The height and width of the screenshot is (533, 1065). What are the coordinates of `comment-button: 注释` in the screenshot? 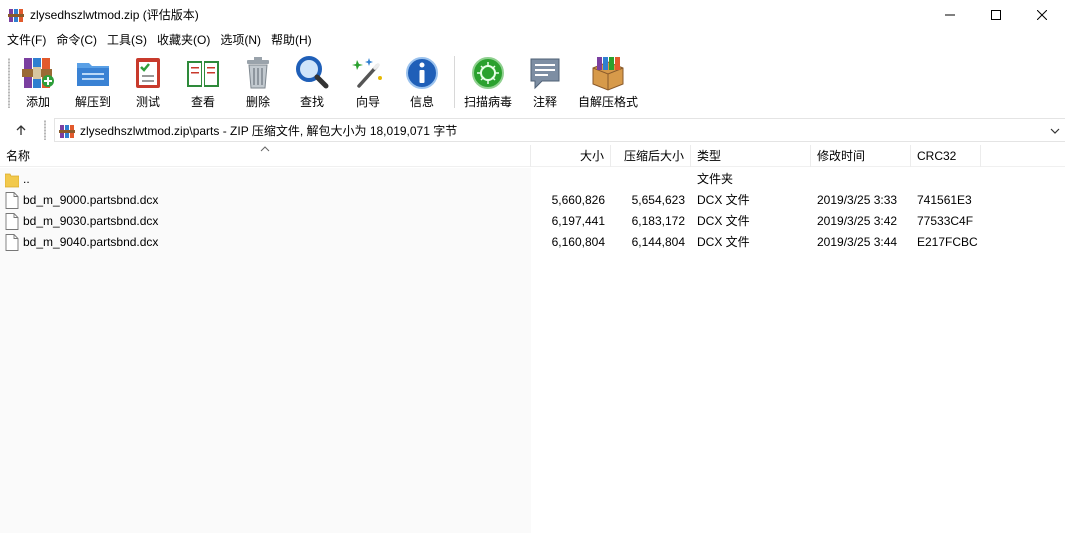 It's located at (545, 82).